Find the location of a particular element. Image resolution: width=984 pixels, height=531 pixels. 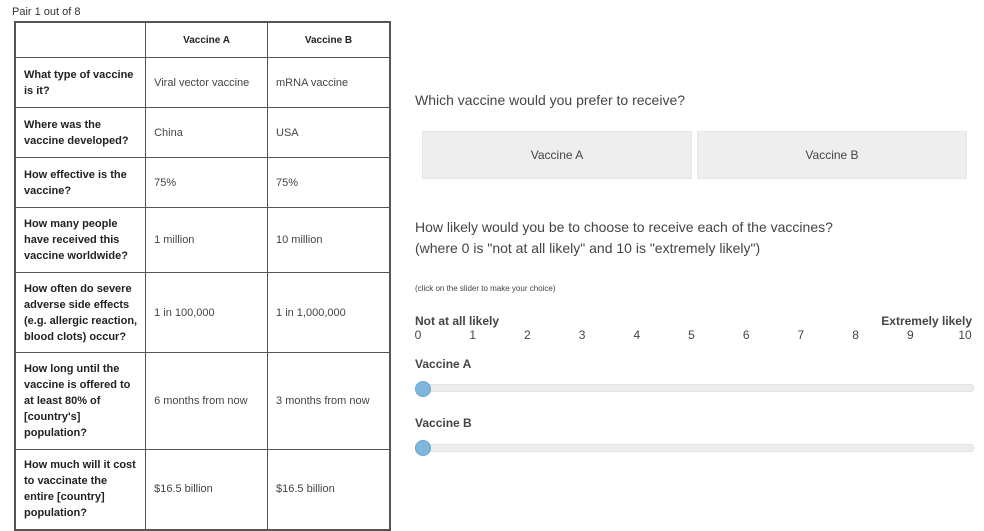

table-header-vaccine-a: Vaccine A is located at coordinates (207, 39).